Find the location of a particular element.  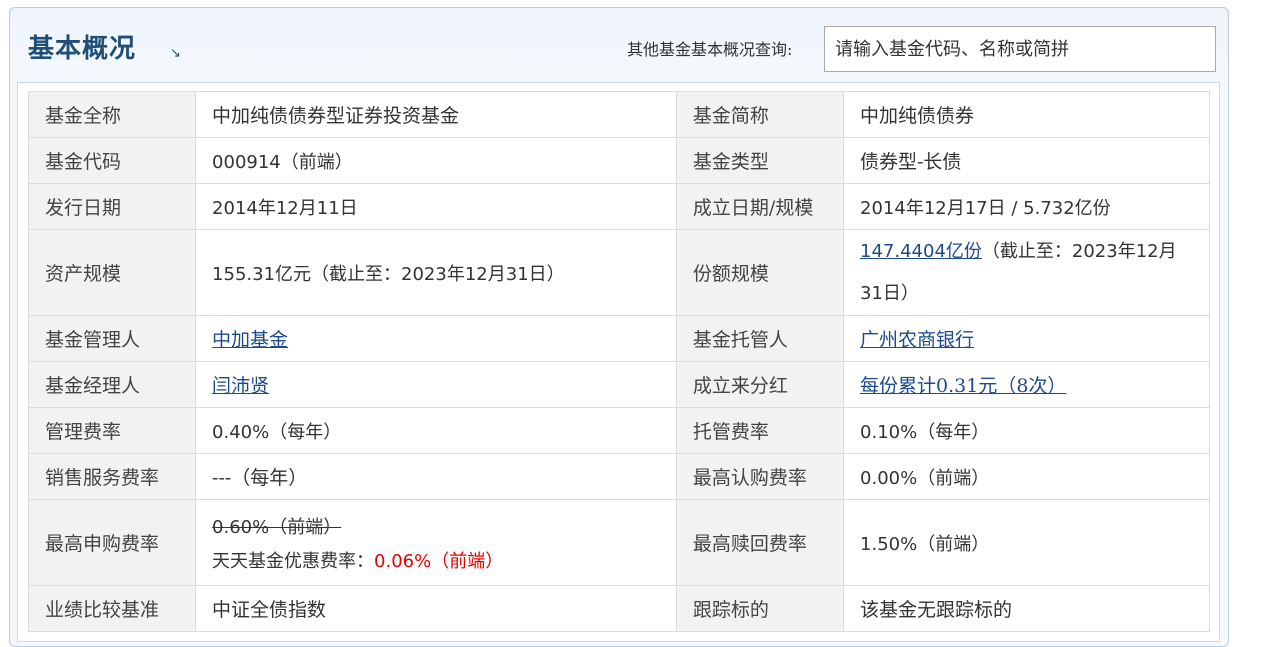

label-fund-manager-company: 基金管理人 is located at coordinates (112, 338).